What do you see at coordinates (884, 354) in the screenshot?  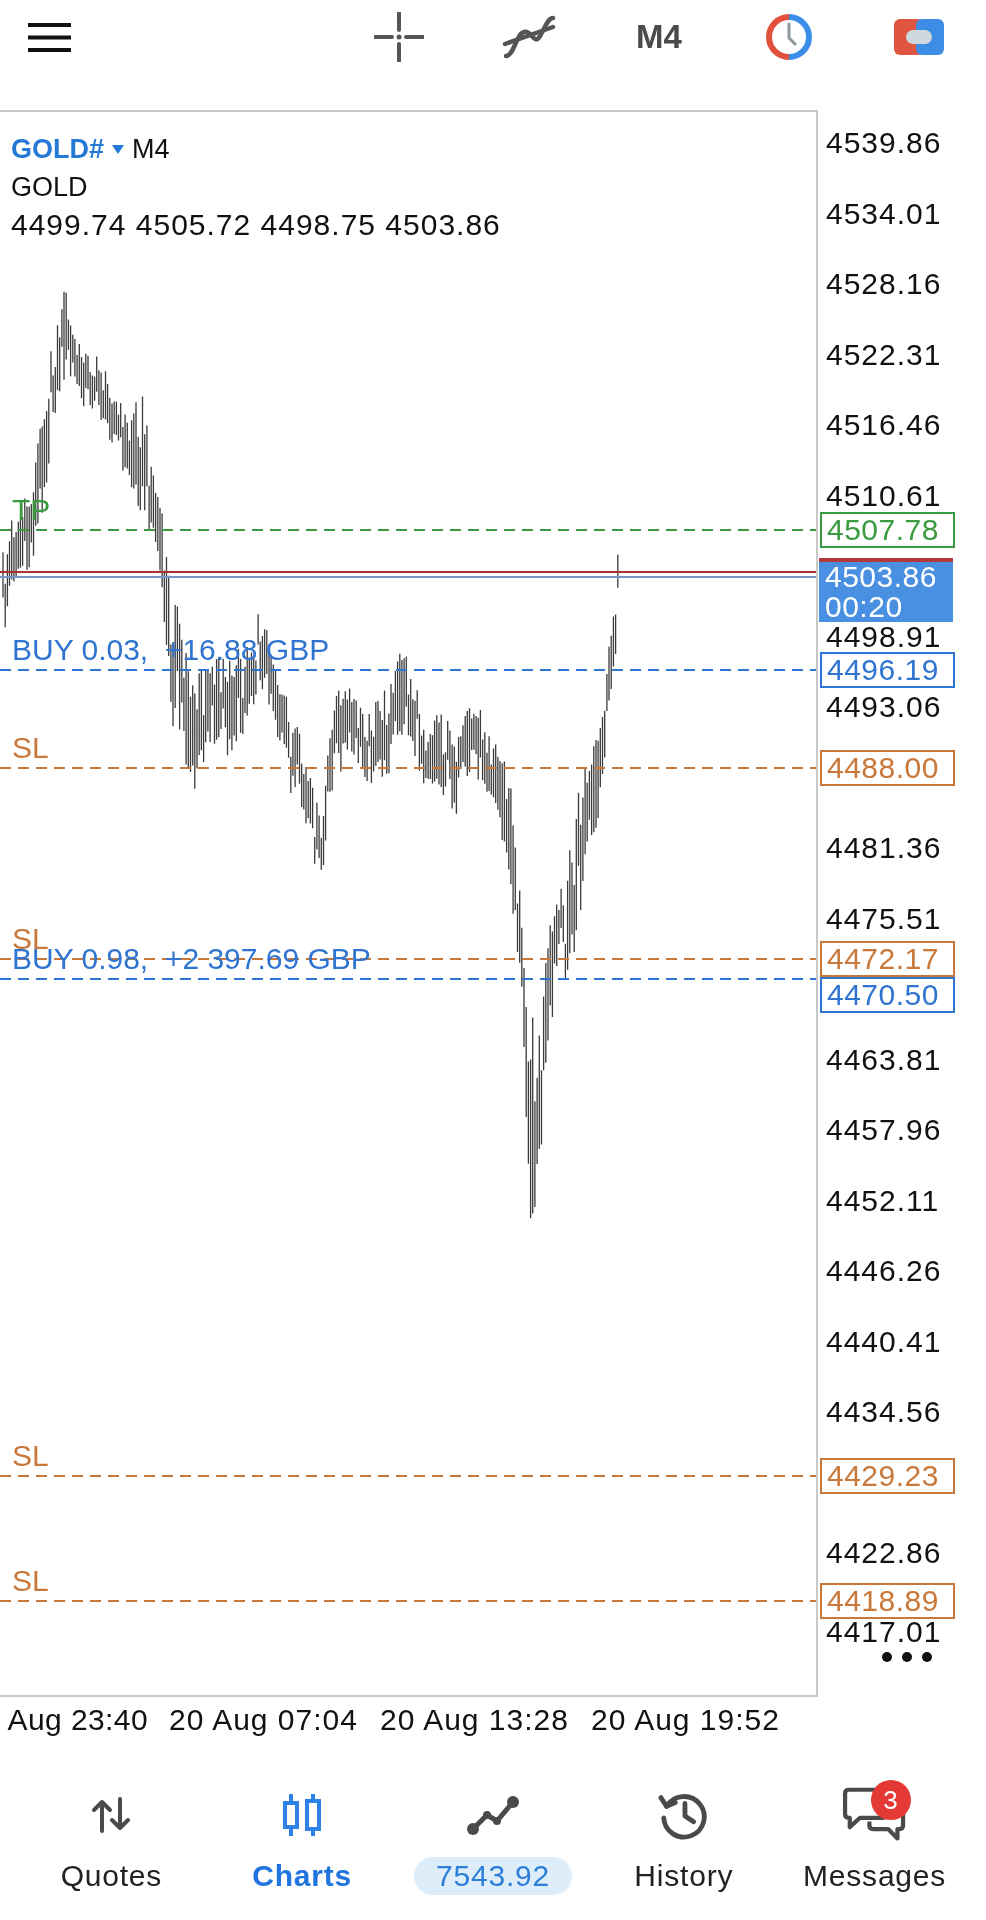 I see `price-axis-label: 4522.31` at bounding box center [884, 354].